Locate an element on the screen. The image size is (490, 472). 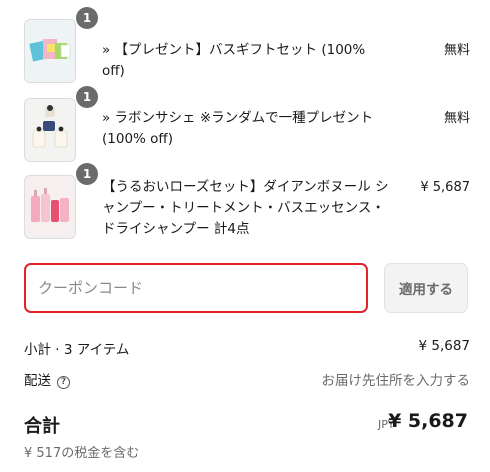
line-item: 1 » ラボンサシェ ※ランダムで一種プレゼント (100% off) 無料 is located at coordinates (247, 124).